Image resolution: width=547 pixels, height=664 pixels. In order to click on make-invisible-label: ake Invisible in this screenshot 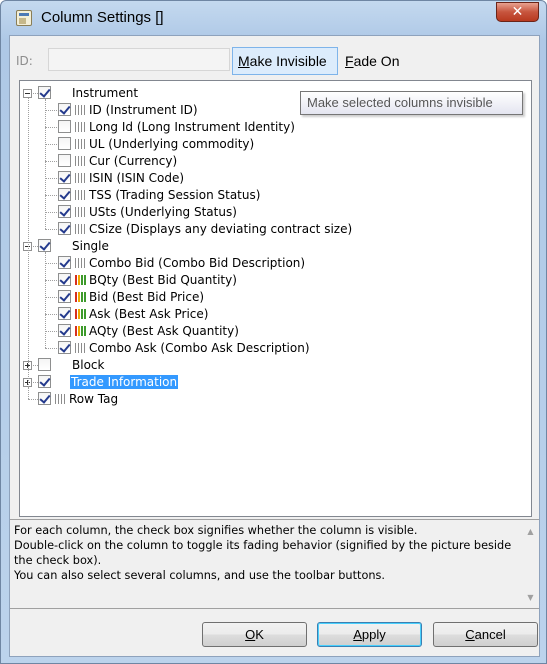, I will do `click(288, 61)`.